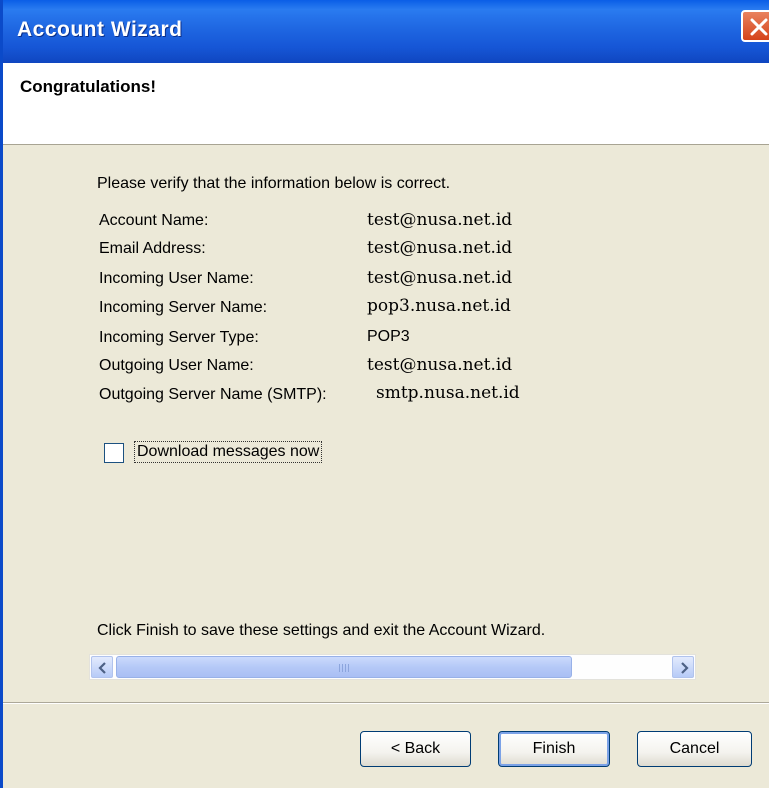  Describe the element at coordinates (152, 248) in the screenshot. I see `field-label-email-address: Email Address:` at that location.